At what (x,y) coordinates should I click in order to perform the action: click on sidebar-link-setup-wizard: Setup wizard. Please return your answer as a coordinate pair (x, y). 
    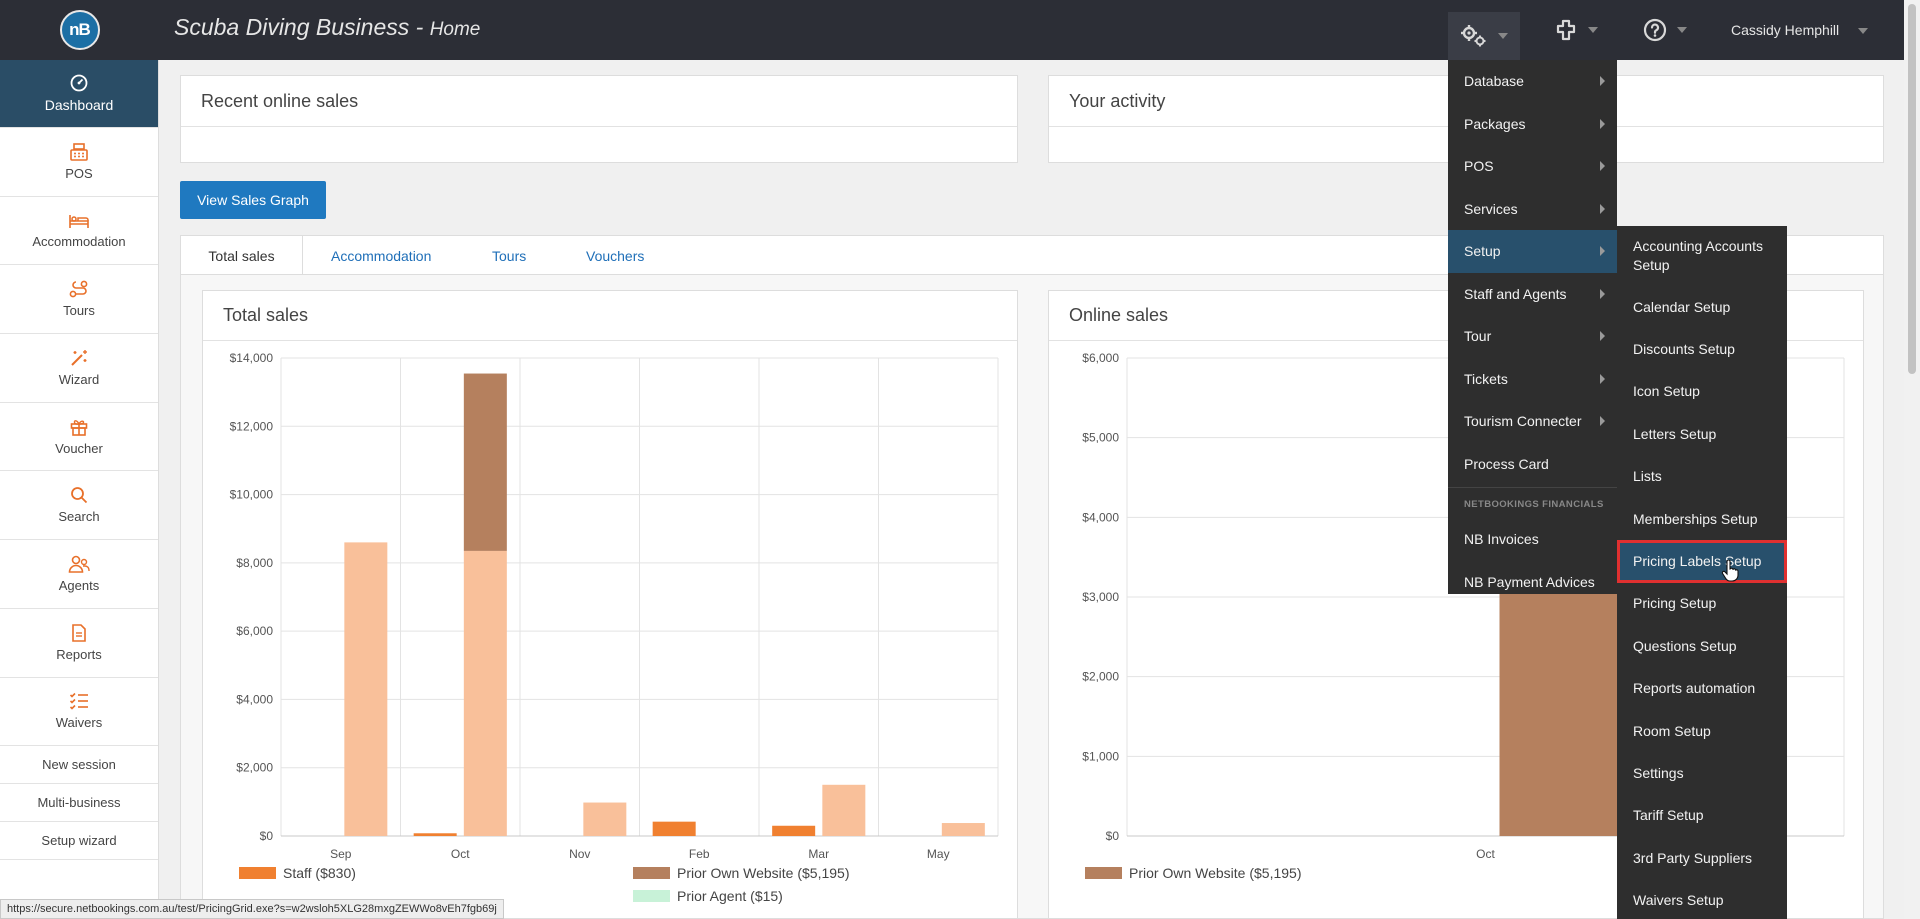
    Looking at the image, I should click on (79, 841).